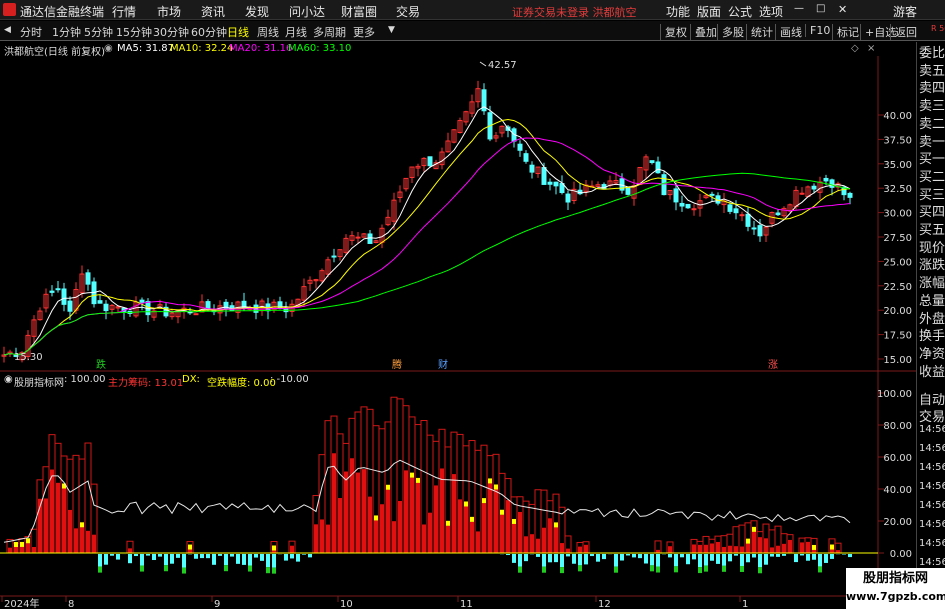 Image resolution: width=945 pixels, height=609 pixels. Describe the element at coordinates (897, 262) in the screenshot. I see `price-tick-label: 25.00` at that location.